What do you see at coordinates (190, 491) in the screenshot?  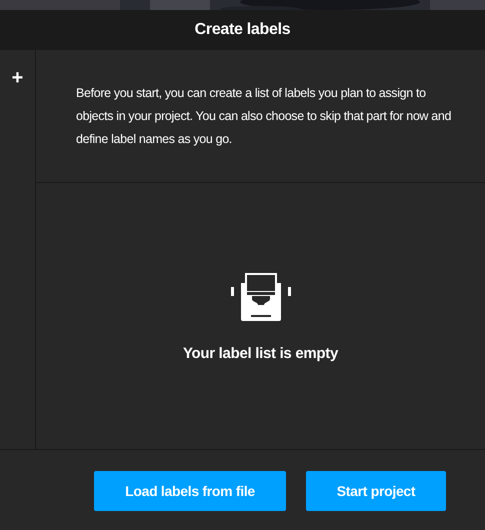 I see `load-labels-button: Load labels from file` at bounding box center [190, 491].